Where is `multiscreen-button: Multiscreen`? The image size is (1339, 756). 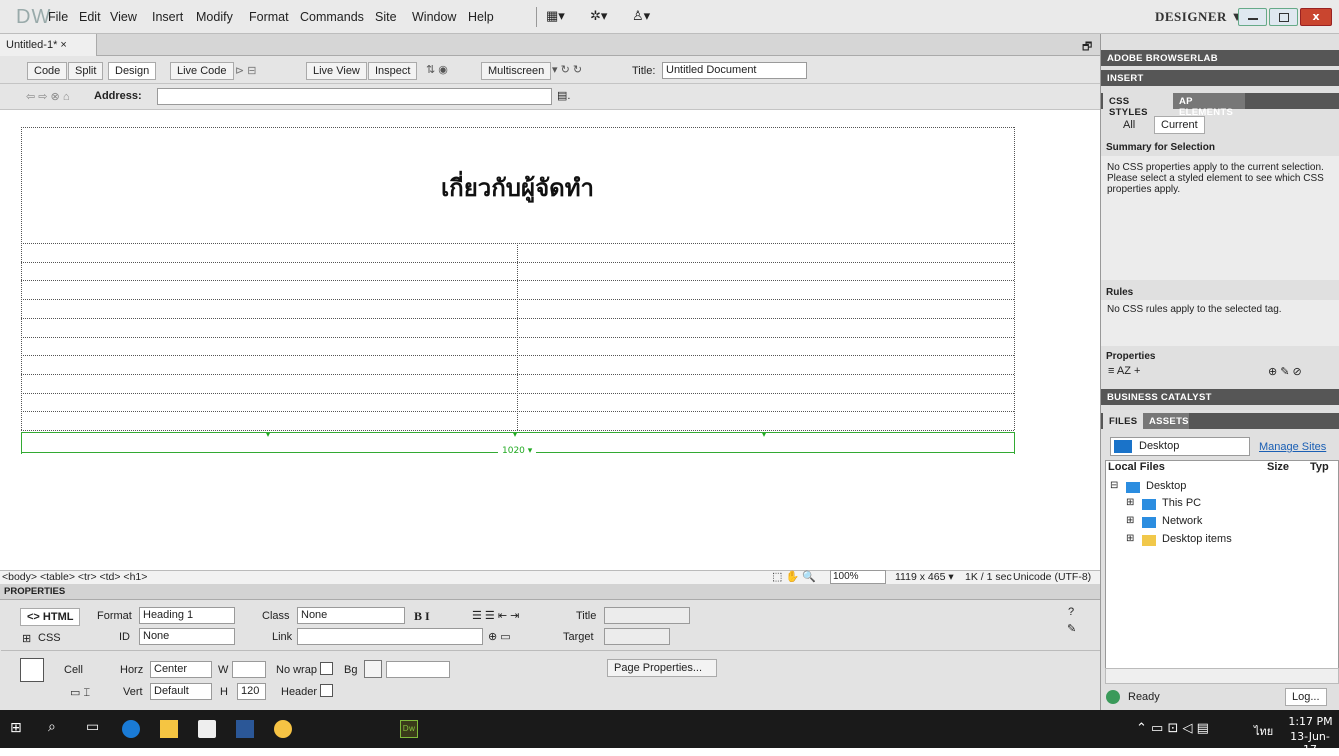 multiscreen-button: Multiscreen is located at coordinates (516, 71).